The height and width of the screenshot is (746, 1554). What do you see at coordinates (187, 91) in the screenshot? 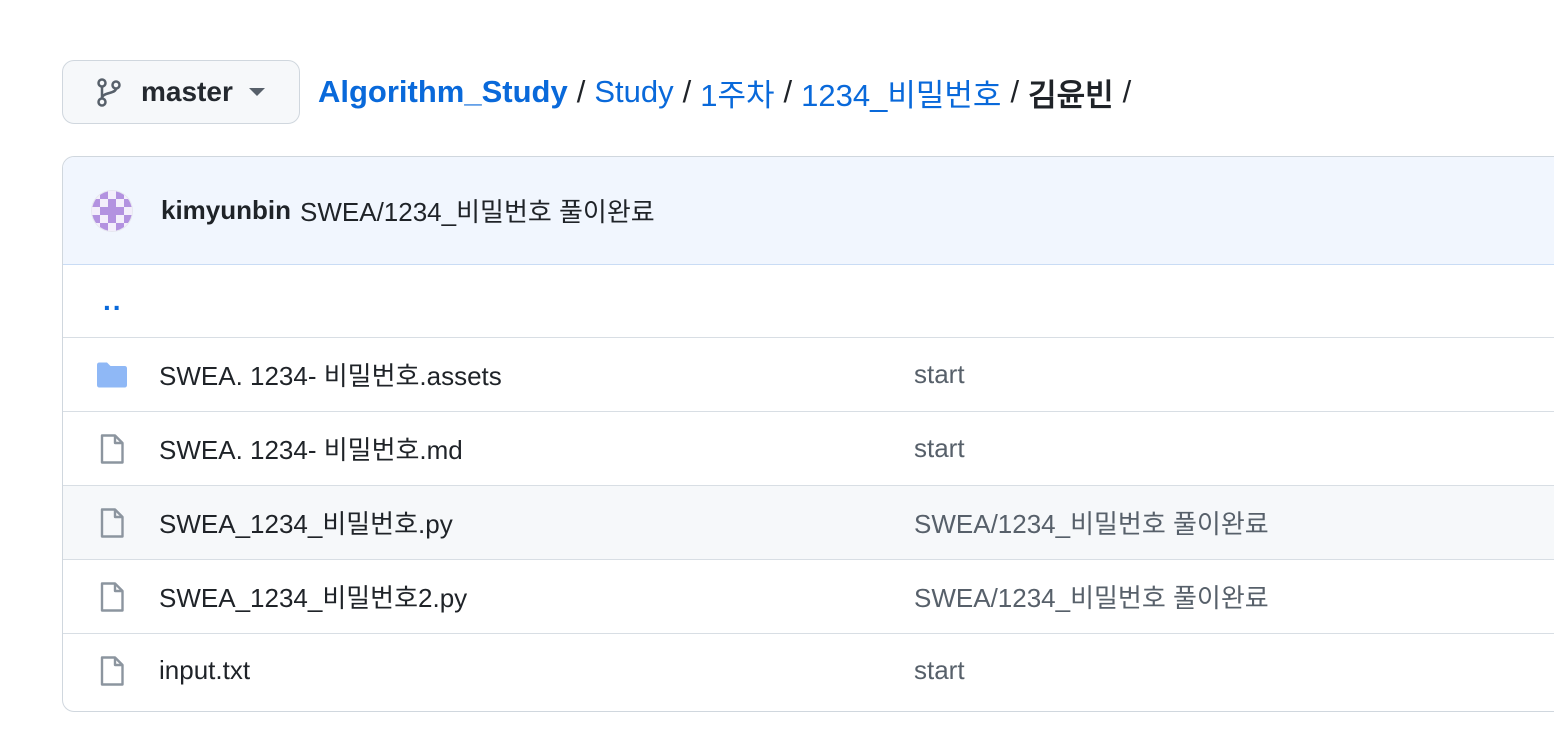
I see `branch-name: master` at bounding box center [187, 91].